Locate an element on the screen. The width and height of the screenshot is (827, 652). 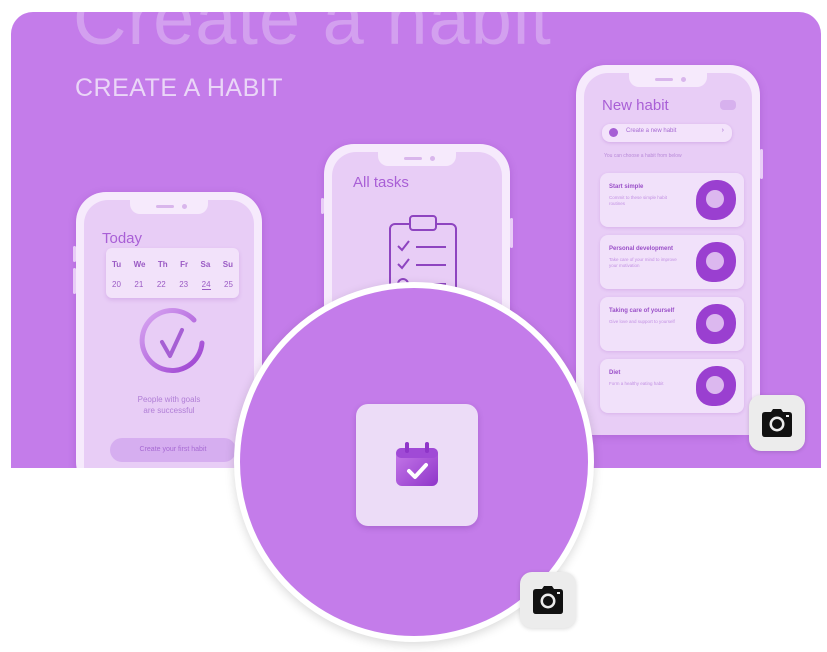
banner-subtitle: CREATE A HABIT is located at coordinates (179, 88).